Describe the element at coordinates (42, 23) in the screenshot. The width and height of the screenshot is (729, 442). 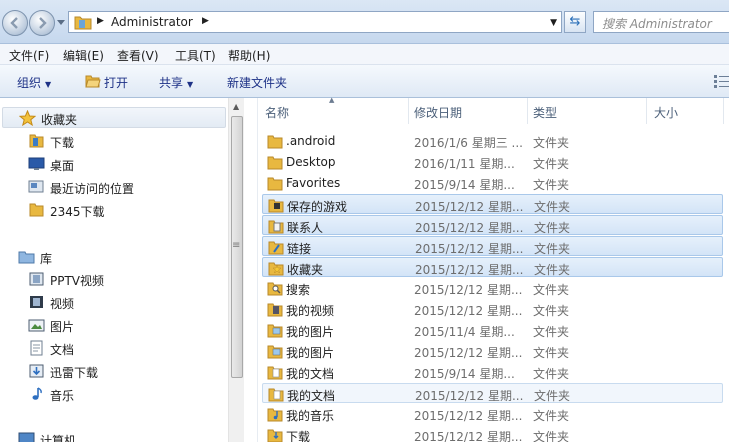
I see `forward-button` at that location.